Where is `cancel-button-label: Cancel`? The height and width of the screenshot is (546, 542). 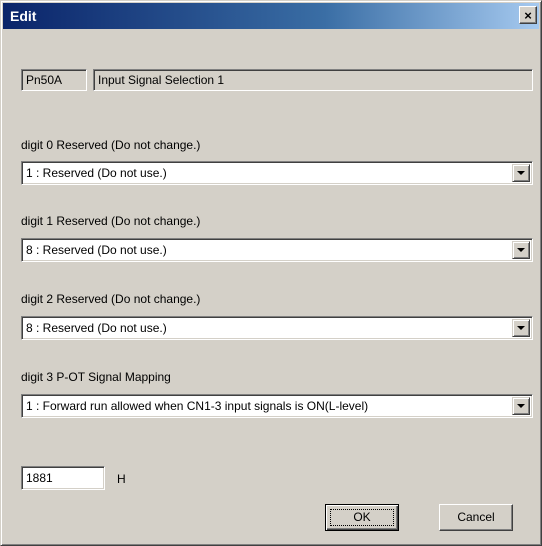 cancel-button-label: Cancel is located at coordinates (476, 517).